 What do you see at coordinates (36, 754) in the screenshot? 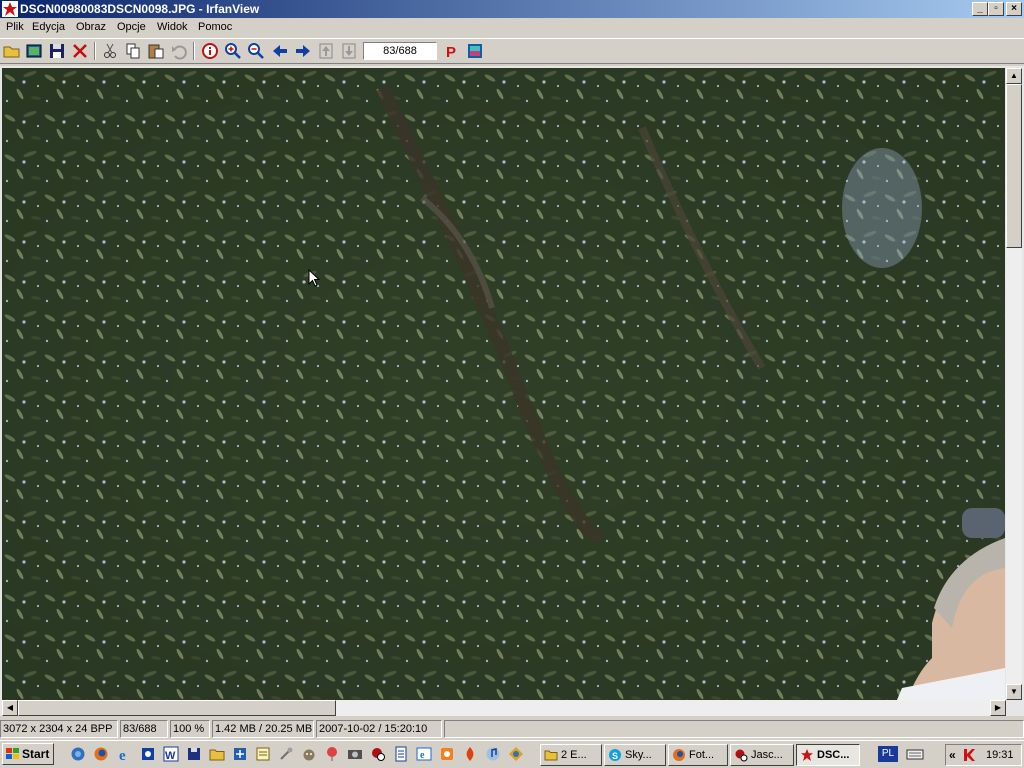
I see `start-label: Start` at bounding box center [36, 754].